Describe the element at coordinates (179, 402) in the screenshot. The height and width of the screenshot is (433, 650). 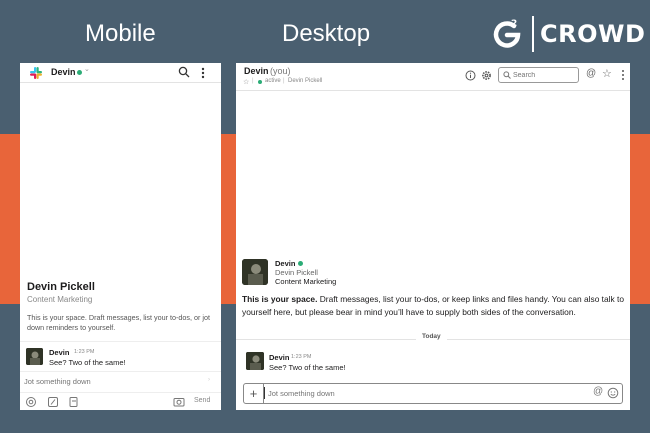
I see `image-icon` at that location.